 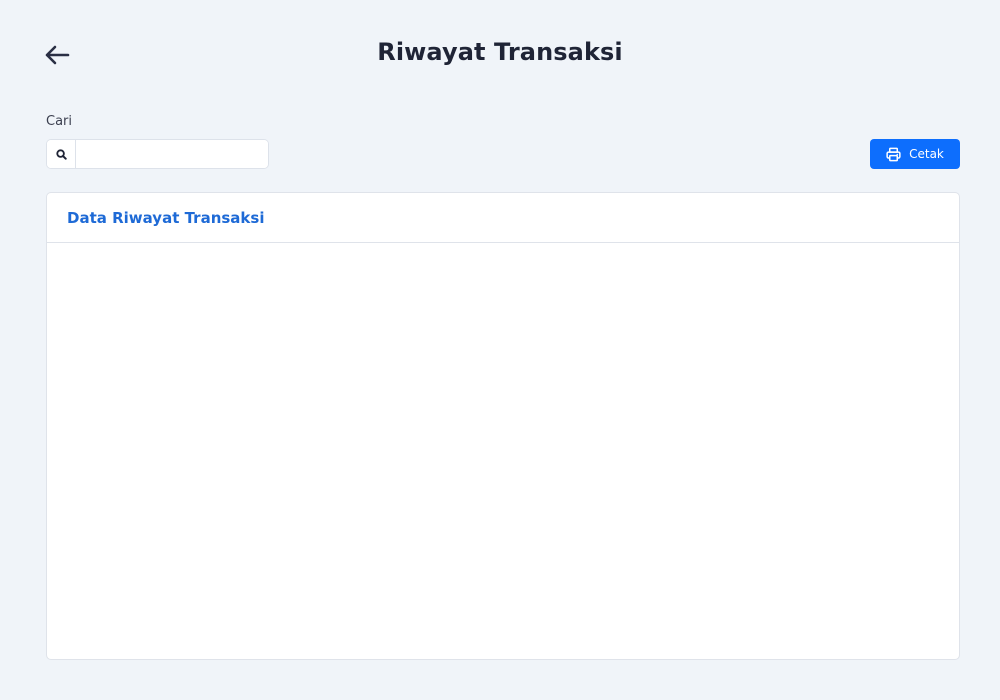 I want to click on search-input, so click(x=172, y=154).